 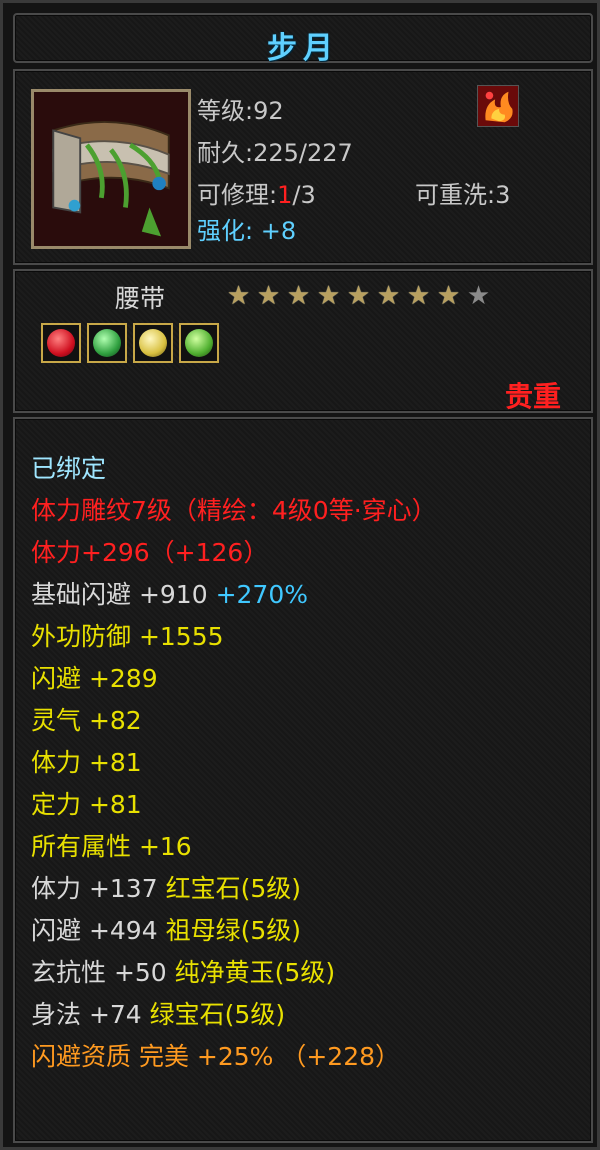 What do you see at coordinates (150, 552) in the screenshot?
I see `engrave-stamina: 体力+296（+126）` at bounding box center [150, 552].